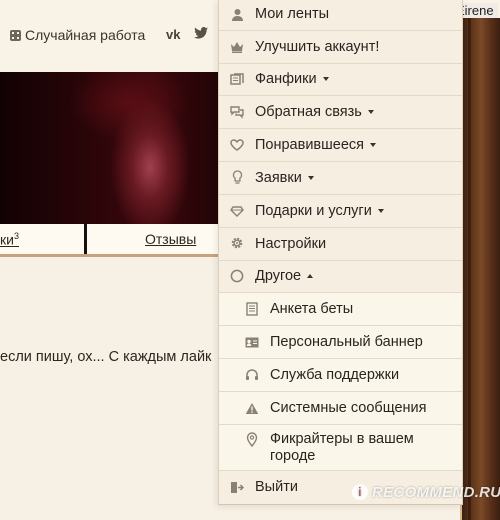 The image size is (500, 520). I want to click on tab-reviews: Отзывы, so click(170, 239).